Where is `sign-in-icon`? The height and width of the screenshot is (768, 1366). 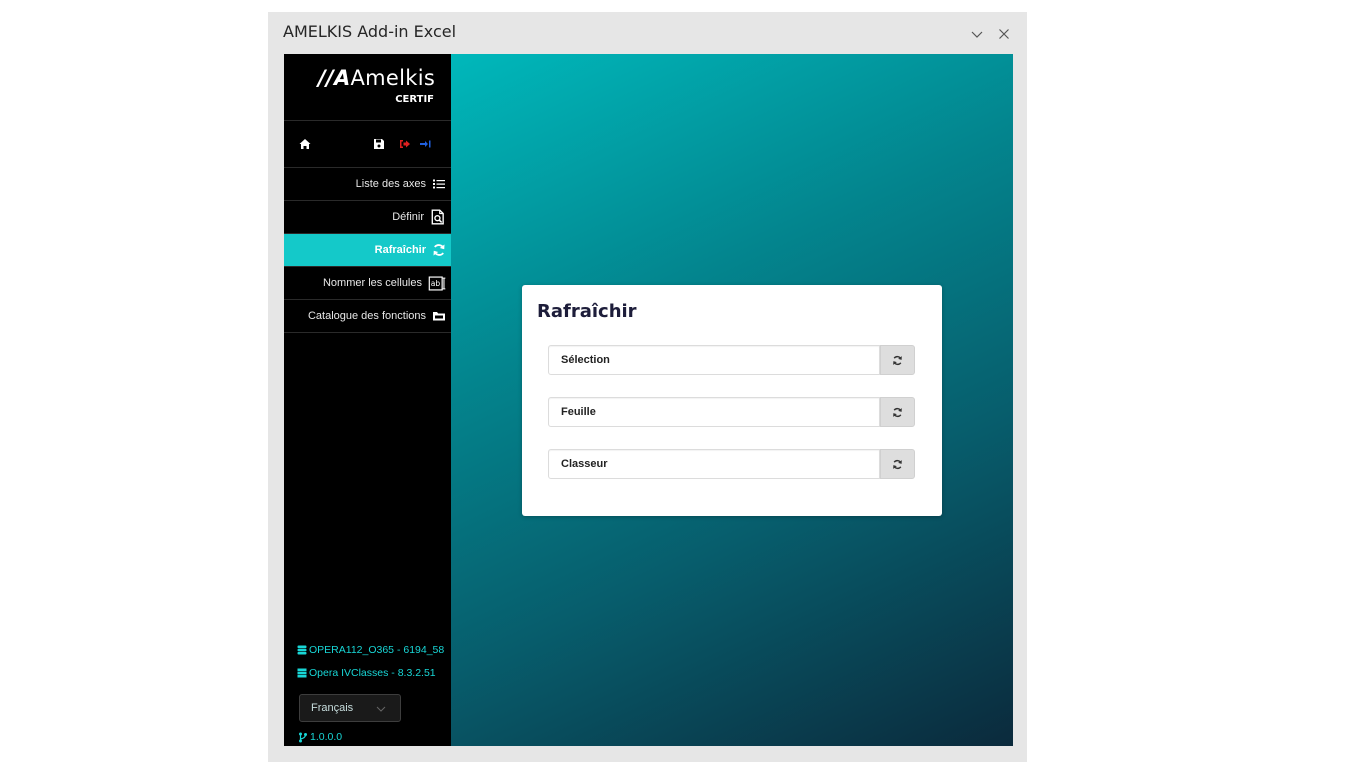 sign-in-icon is located at coordinates (425, 144).